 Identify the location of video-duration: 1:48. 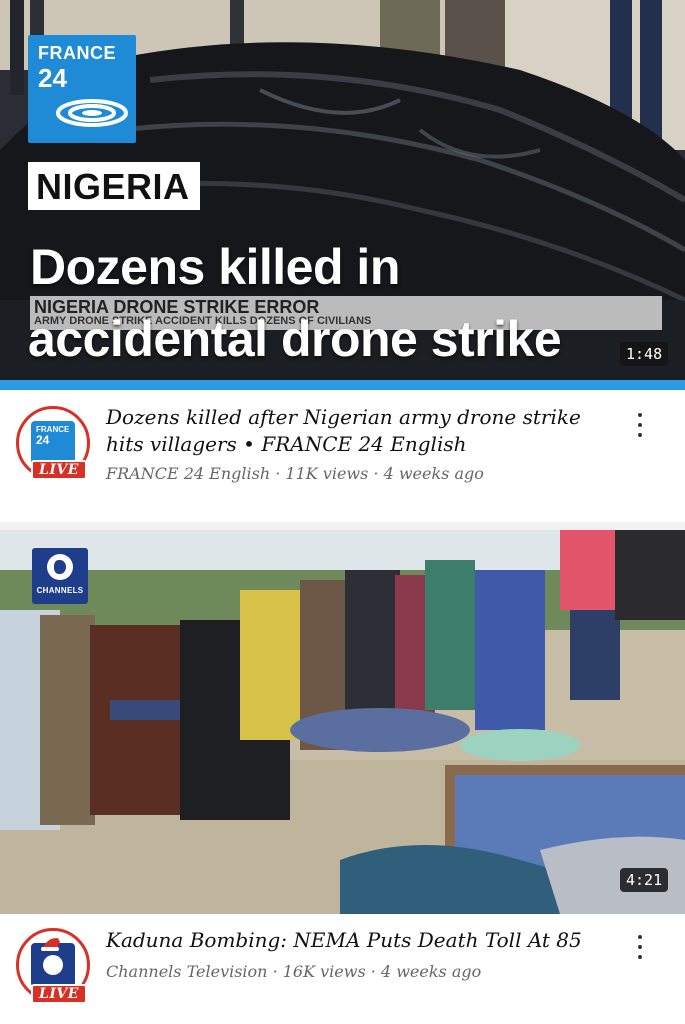
(644, 354).